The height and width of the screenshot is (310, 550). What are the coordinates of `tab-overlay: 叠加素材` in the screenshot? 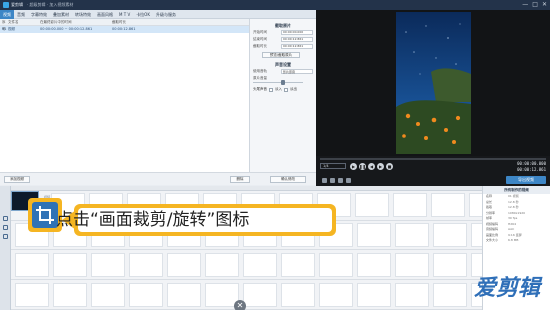 It's located at (61, 14).